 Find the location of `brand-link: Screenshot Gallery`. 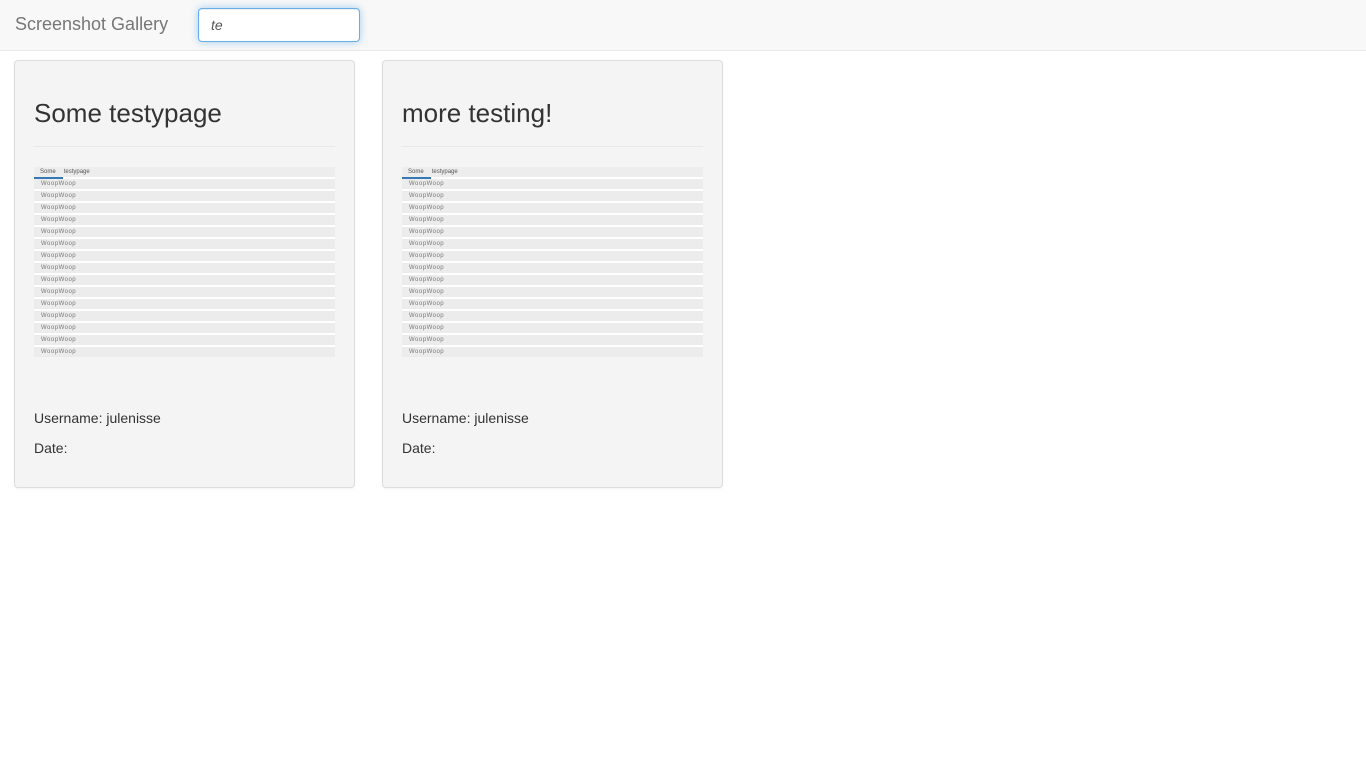

brand-link: Screenshot Gallery is located at coordinates (91, 24).